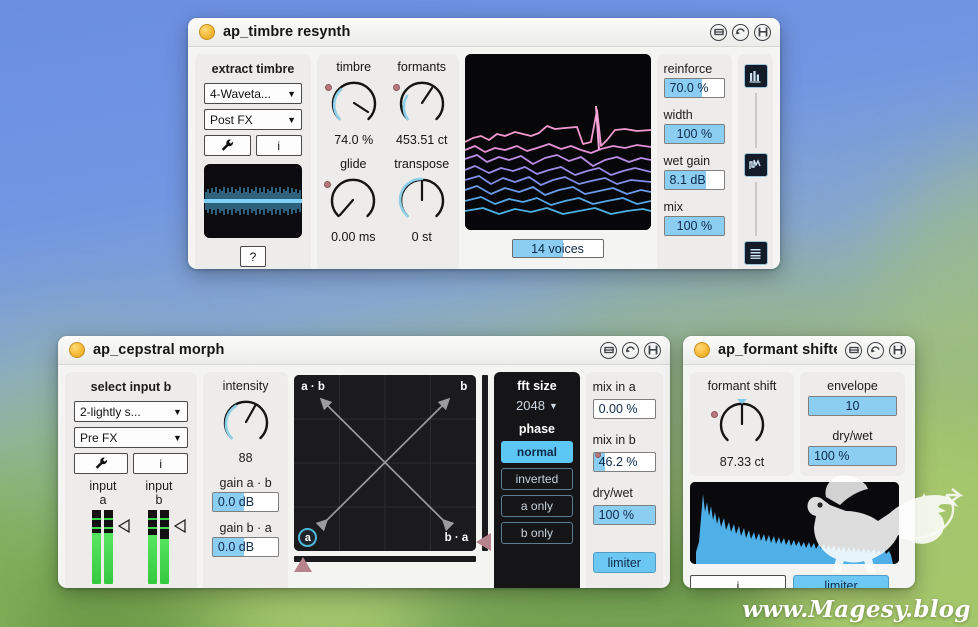 This screenshot has height=627, width=978. What do you see at coordinates (245, 528) in the screenshot?
I see `gain-ba-label: gain b · a` at bounding box center [245, 528].